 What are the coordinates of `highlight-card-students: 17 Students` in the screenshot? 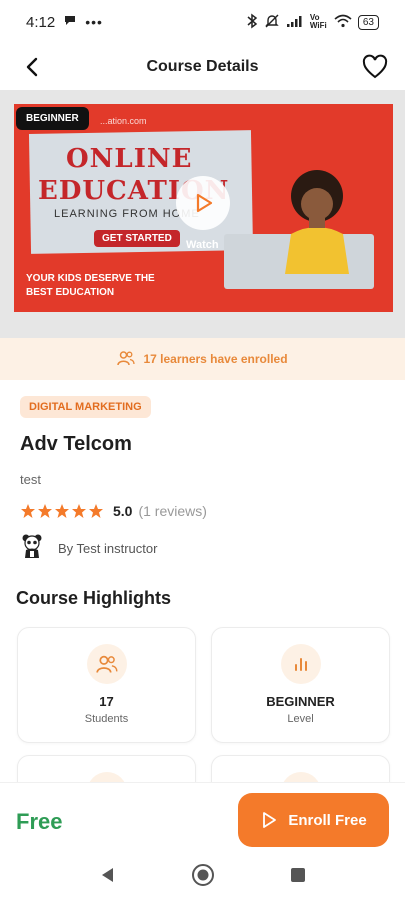 It's located at (106, 685).